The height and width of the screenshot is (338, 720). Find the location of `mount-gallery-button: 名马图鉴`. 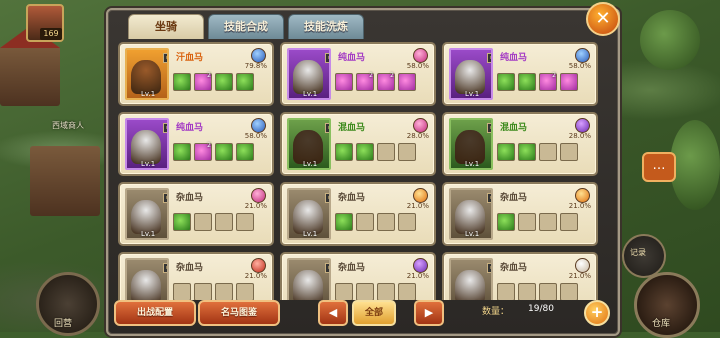

mount-gallery-button: 名马图鉴 is located at coordinates (239, 313).